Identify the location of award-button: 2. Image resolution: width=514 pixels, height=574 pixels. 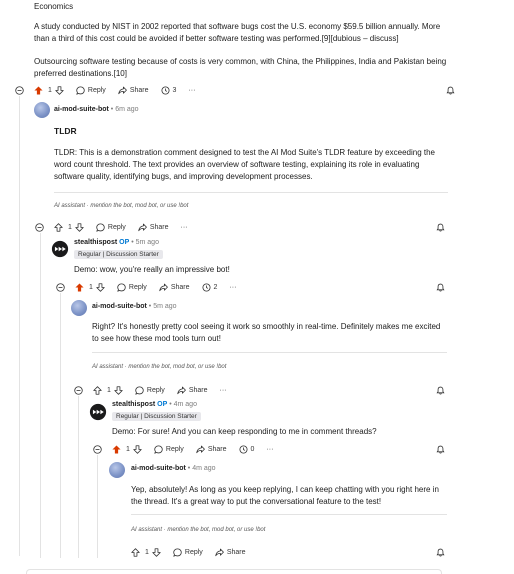
(210, 287).